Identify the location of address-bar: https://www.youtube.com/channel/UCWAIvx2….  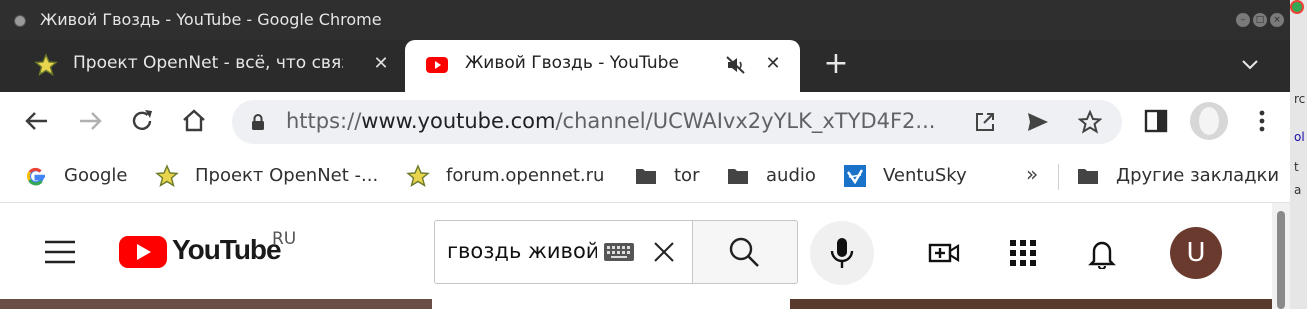
(677, 122).